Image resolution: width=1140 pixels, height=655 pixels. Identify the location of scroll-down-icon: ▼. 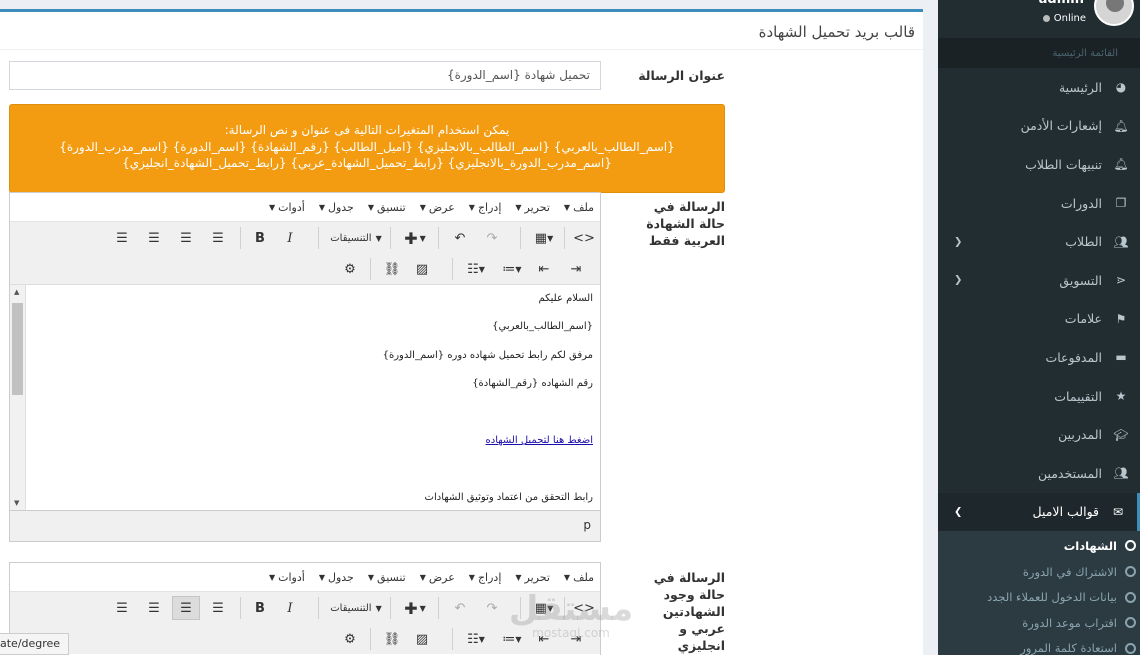
(16, 503).